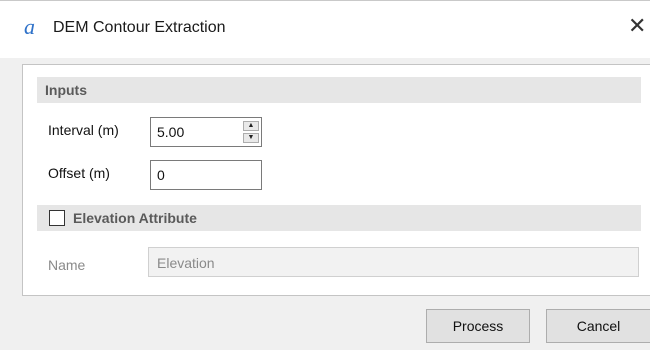  I want to click on name-label: Name, so click(67, 265).